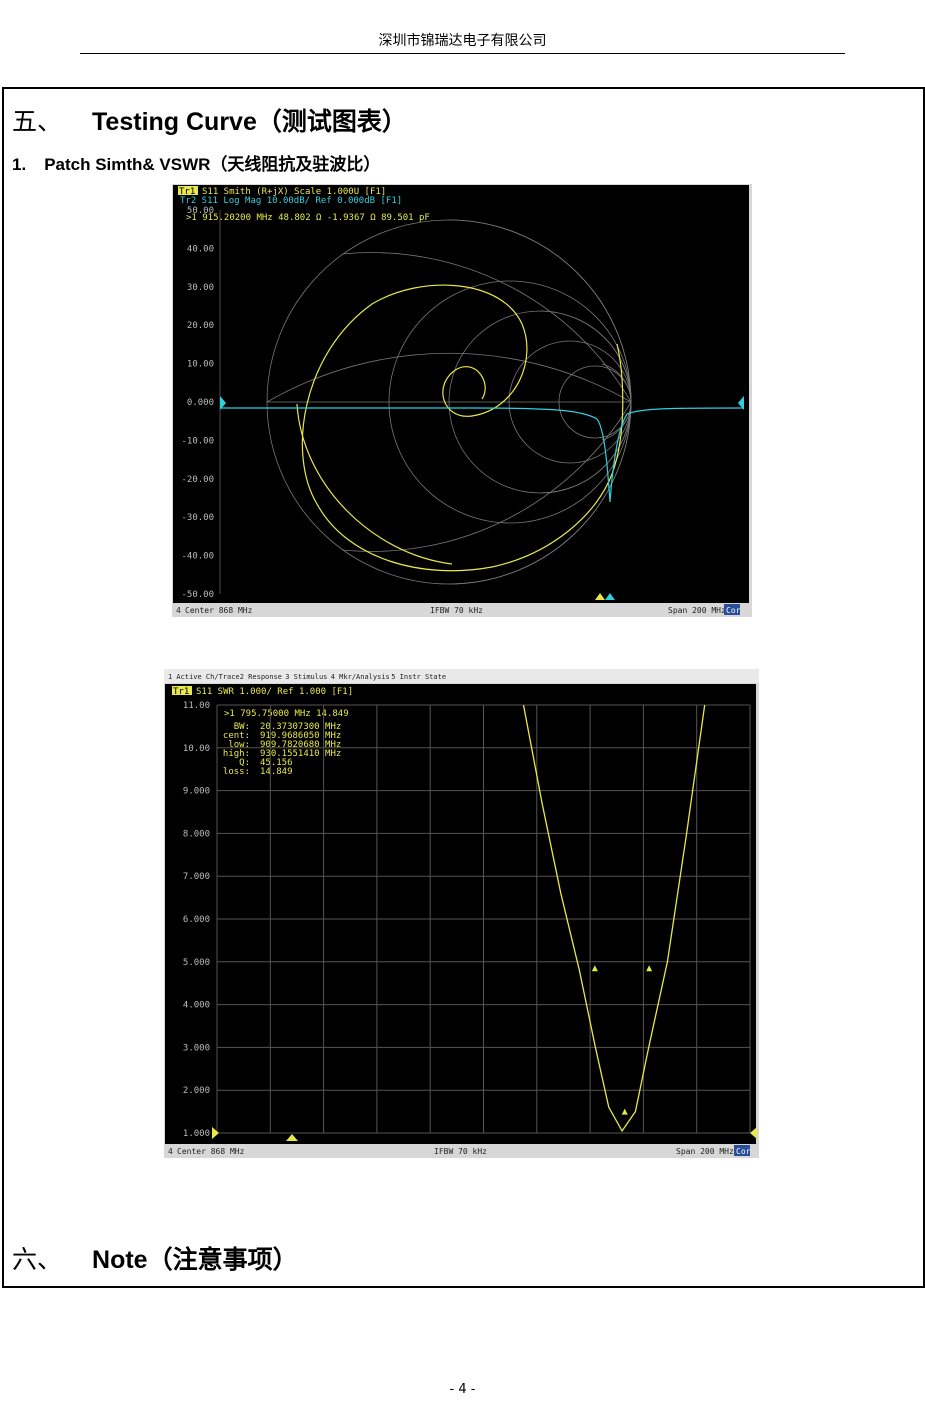 This screenshot has width=925, height=1404. I want to click on vswr-y-tick: 8.000, so click(196, 834).